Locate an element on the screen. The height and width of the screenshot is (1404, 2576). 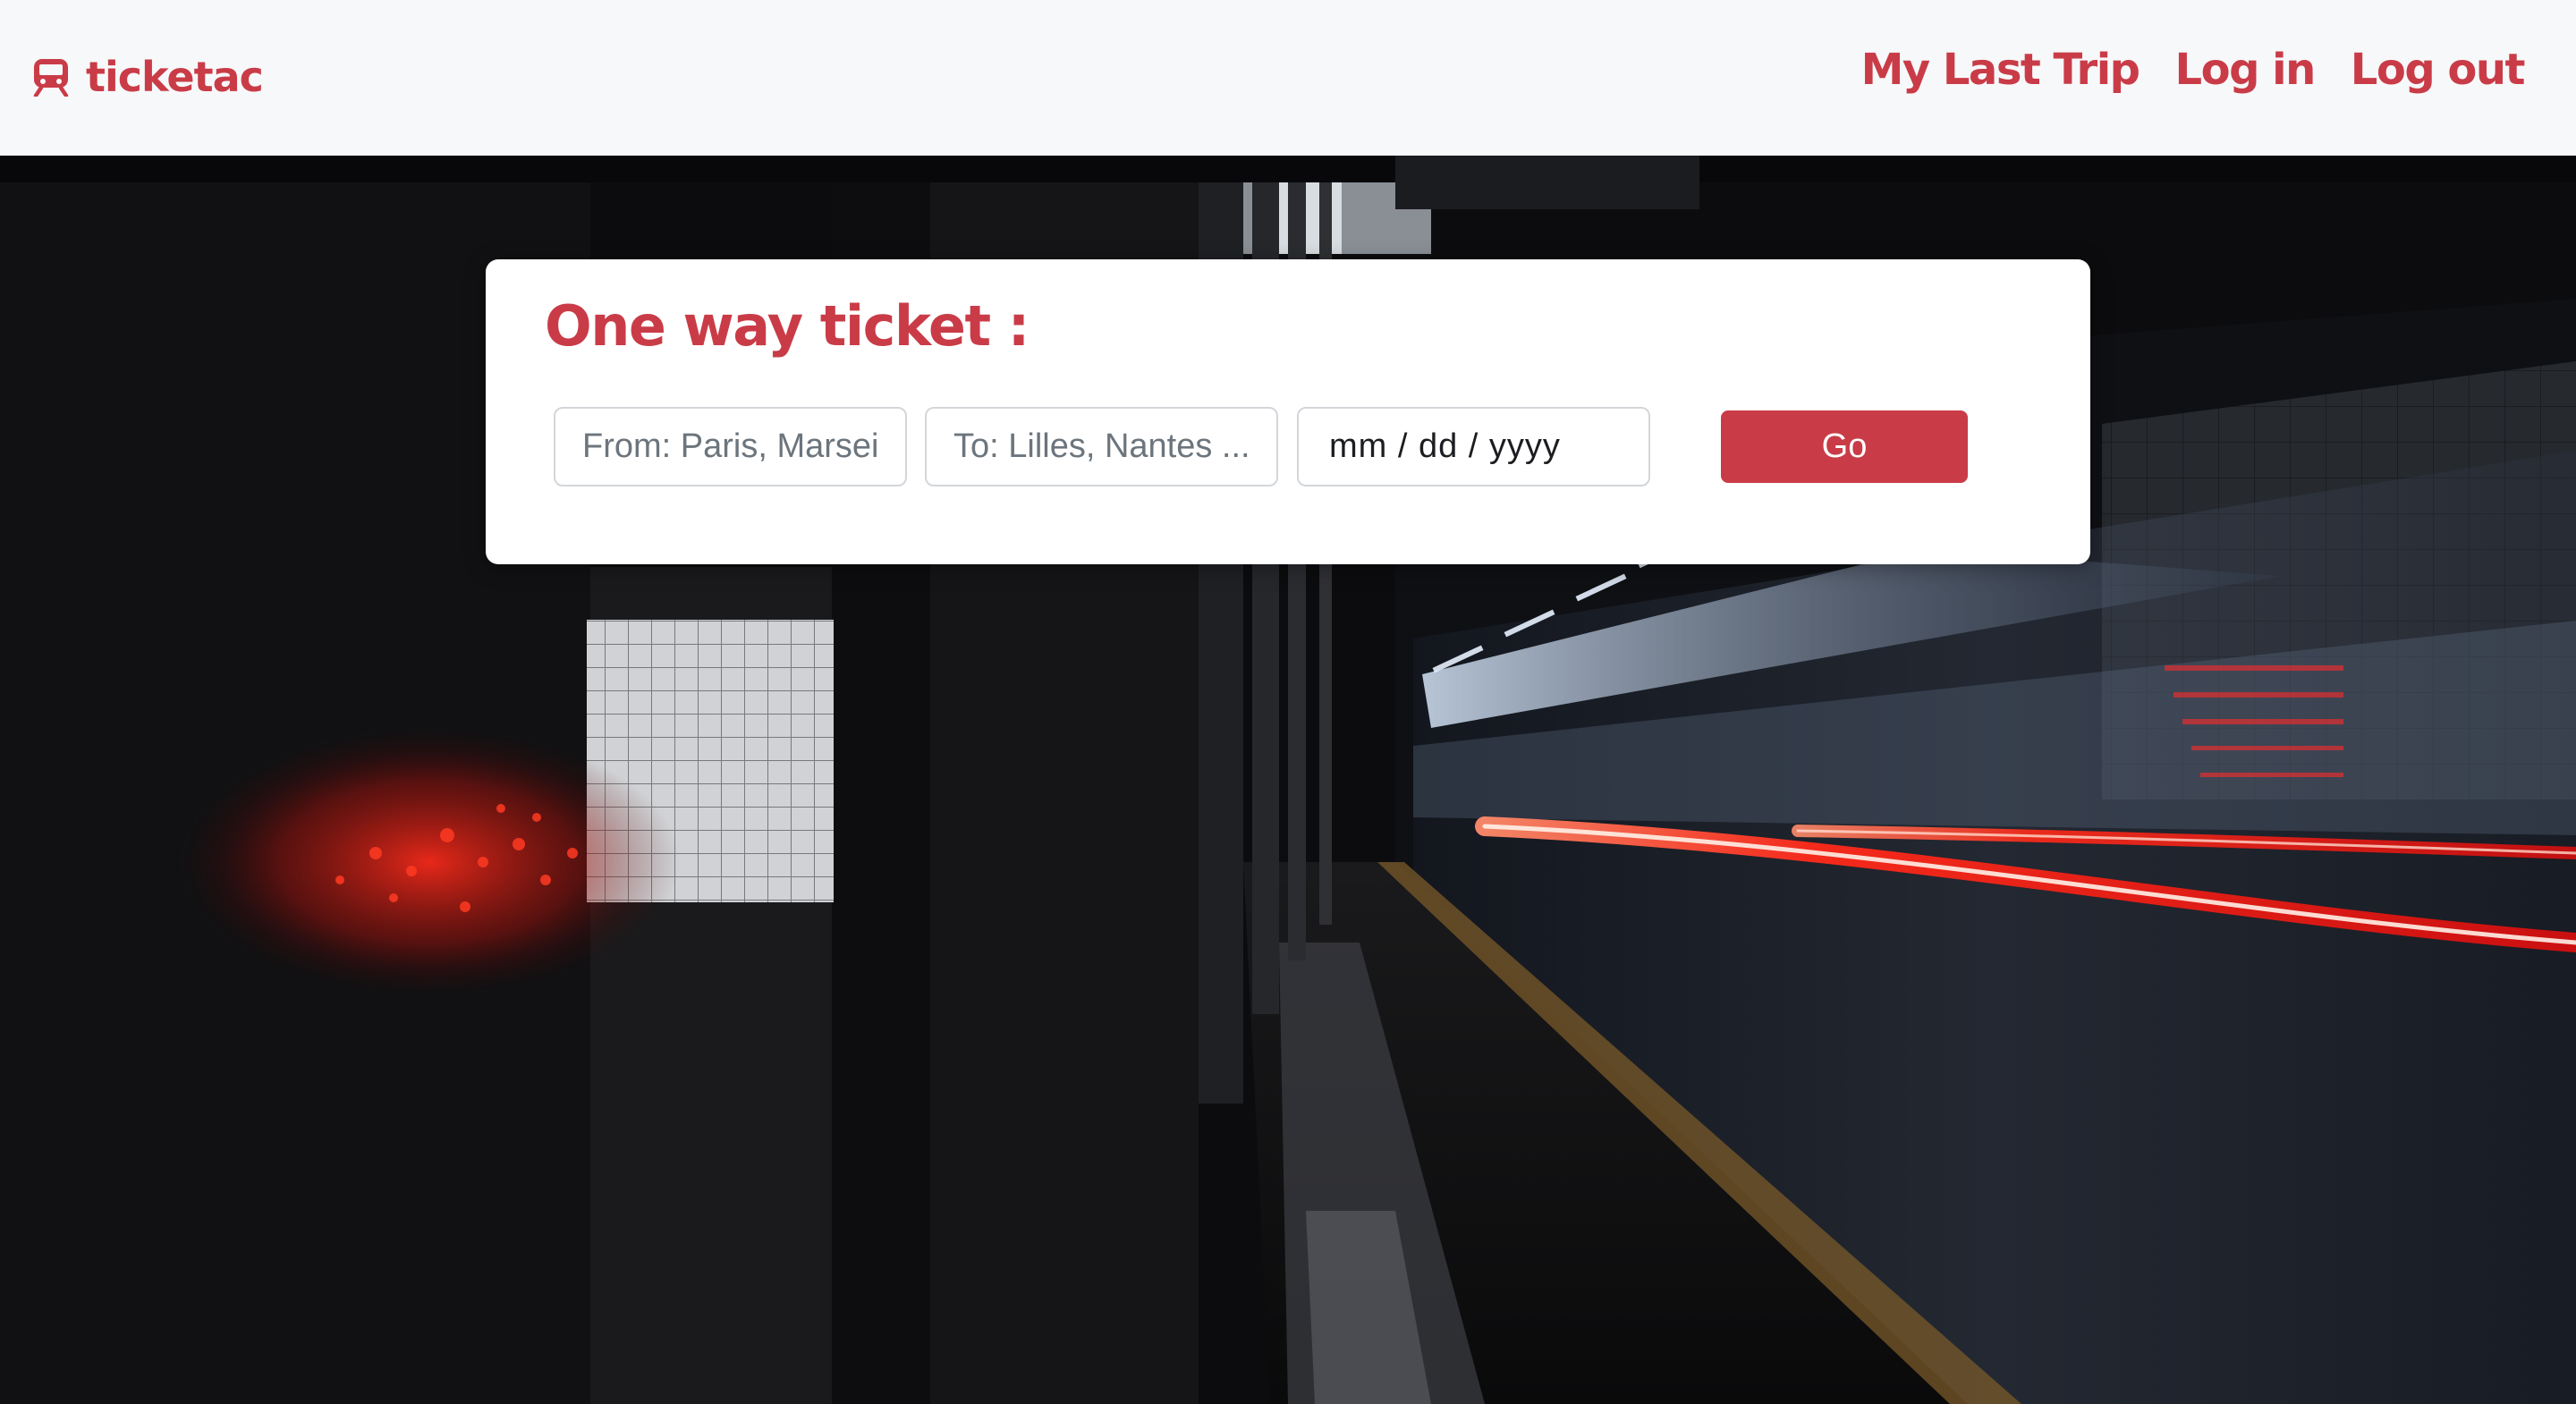
date-placeholder: mm / dd / yyyy is located at coordinates (1445, 446).